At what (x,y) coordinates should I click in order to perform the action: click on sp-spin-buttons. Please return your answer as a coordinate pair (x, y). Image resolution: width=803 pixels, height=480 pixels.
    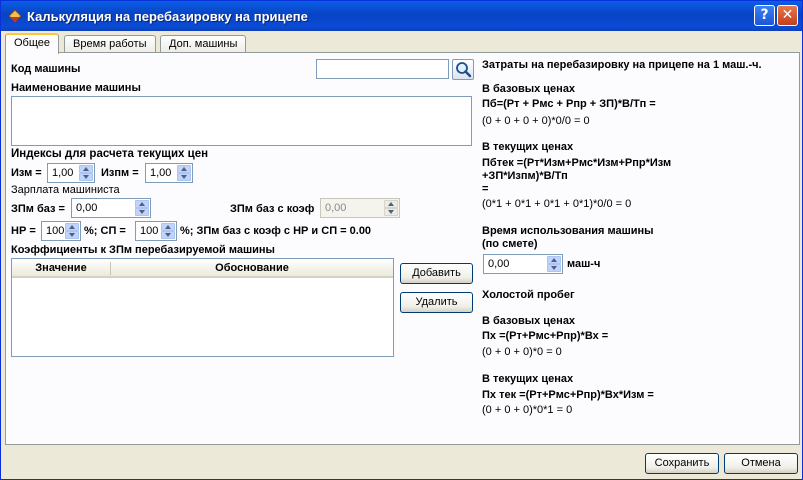
    Looking at the image, I should click on (168, 231).